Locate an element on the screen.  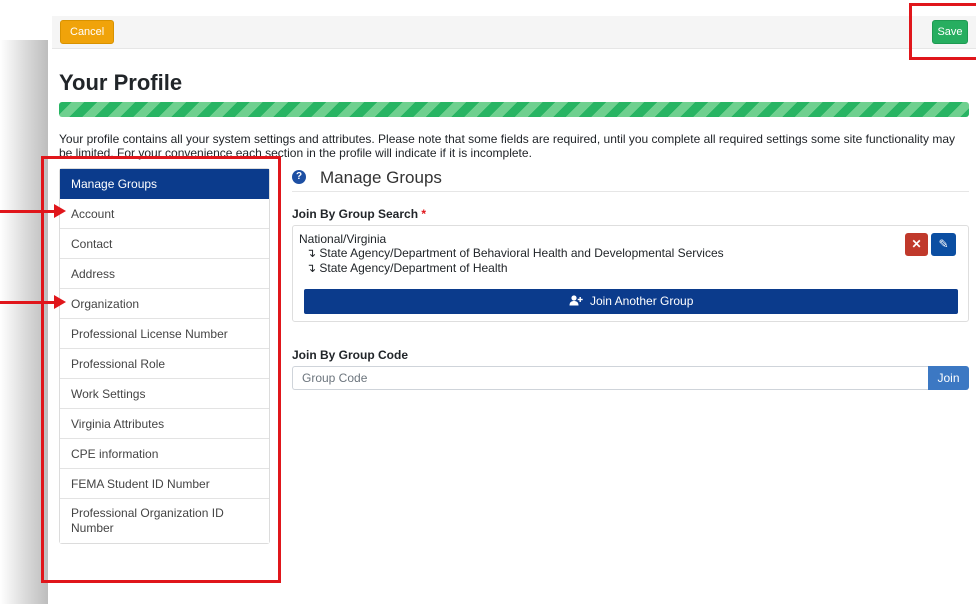
sidebar-item-contact: Contact is located at coordinates (164, 244).